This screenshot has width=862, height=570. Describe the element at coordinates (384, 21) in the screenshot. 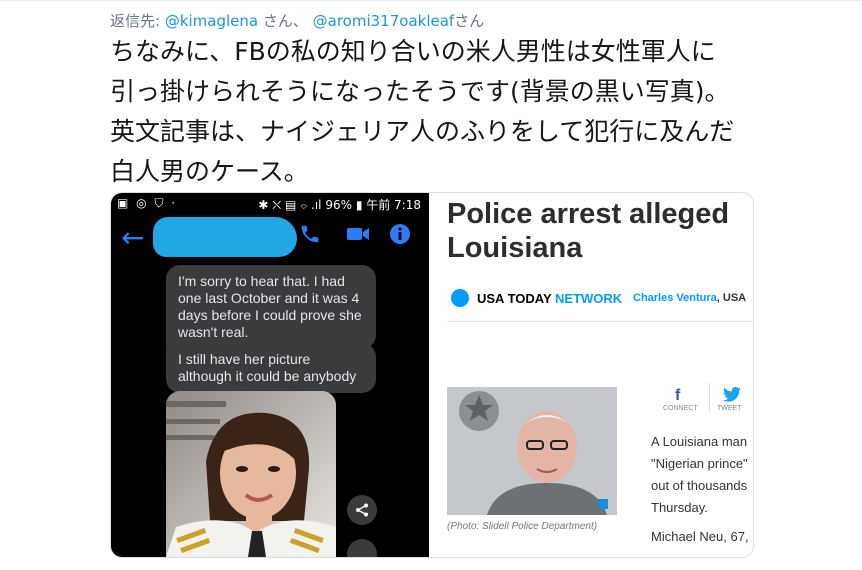

I see `mention-link: @aromi317oakleaf` at that location.